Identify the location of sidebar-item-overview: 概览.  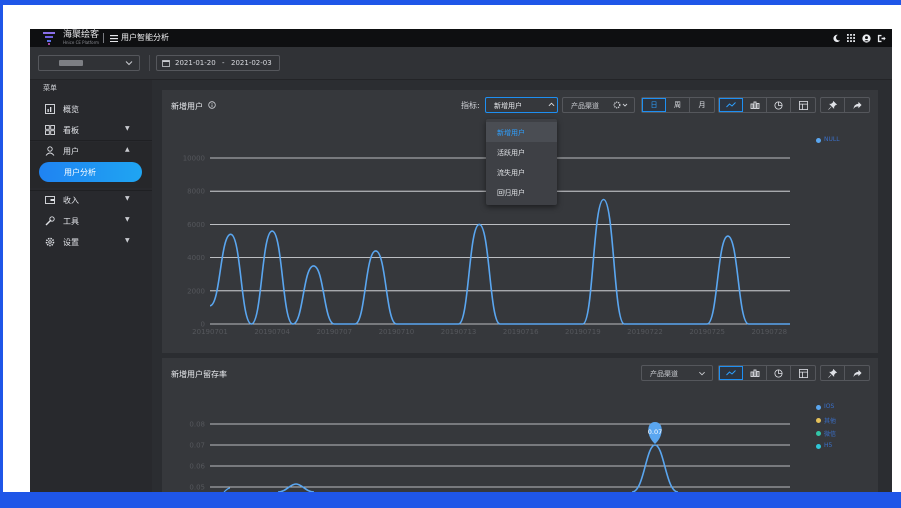
(91, 109).